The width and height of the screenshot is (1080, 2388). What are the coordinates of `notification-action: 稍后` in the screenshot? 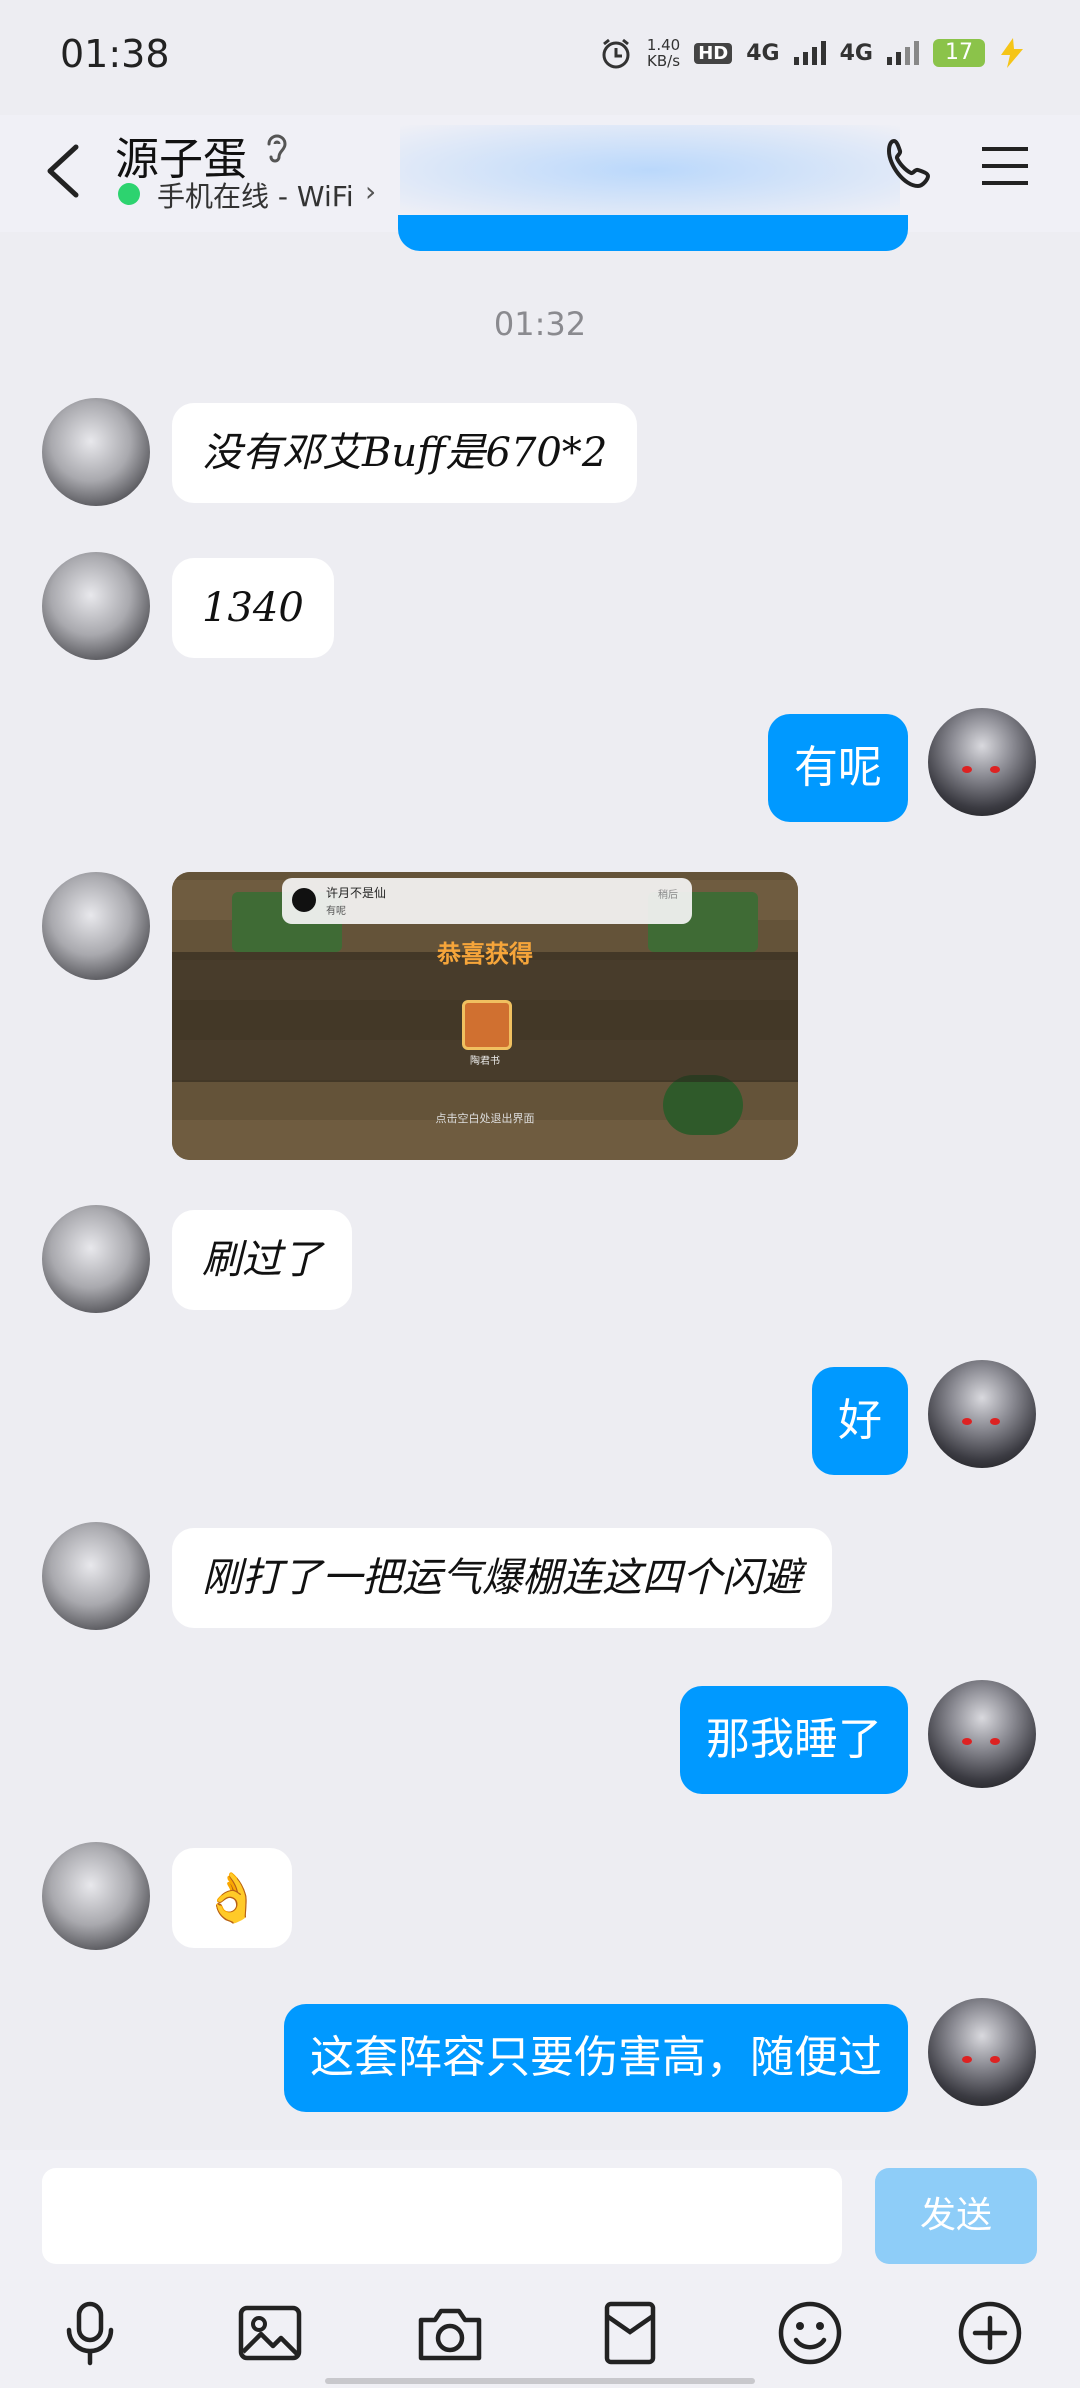 It's located at (668, 895).